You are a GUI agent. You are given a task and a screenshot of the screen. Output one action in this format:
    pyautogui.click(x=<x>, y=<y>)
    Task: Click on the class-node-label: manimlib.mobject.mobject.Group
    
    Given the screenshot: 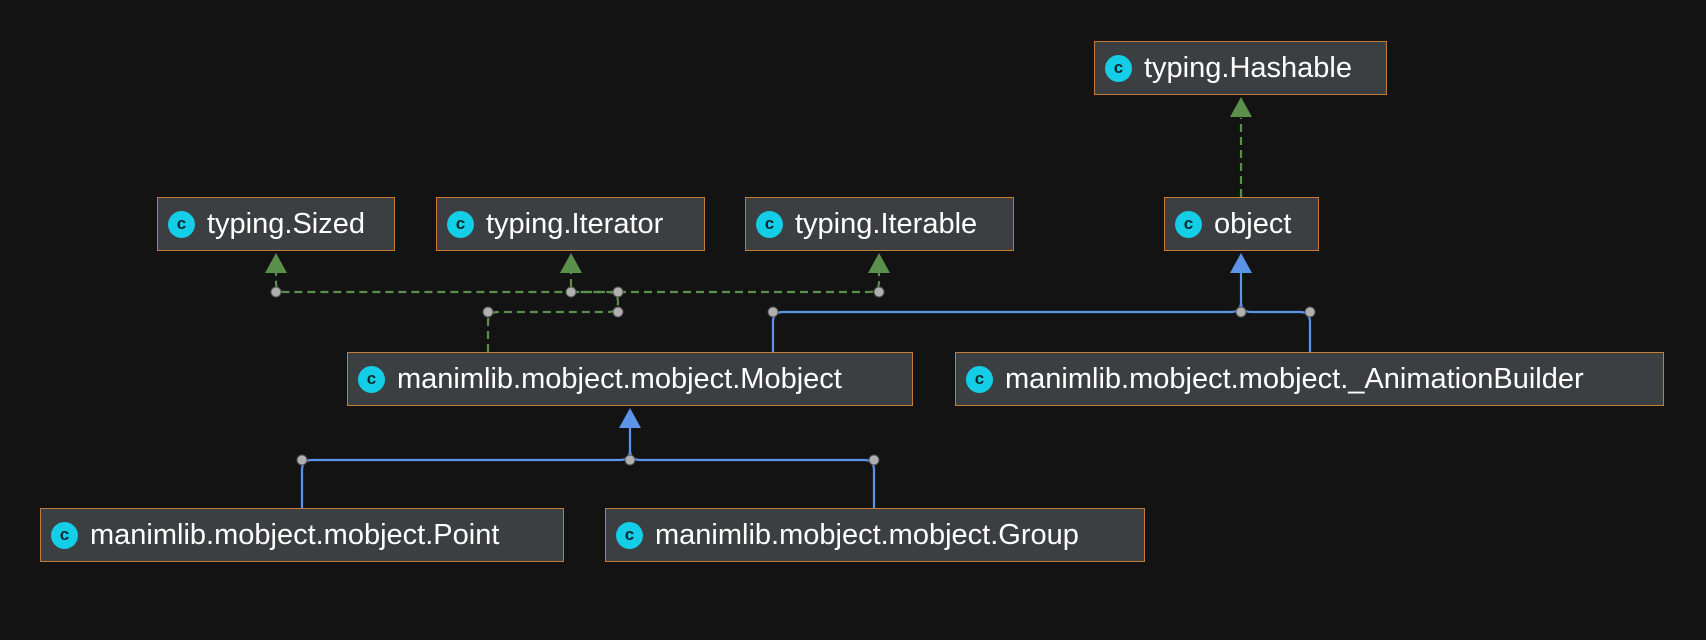 What is the action you would take?
    pyautogui.click(x=867, y=534)
    